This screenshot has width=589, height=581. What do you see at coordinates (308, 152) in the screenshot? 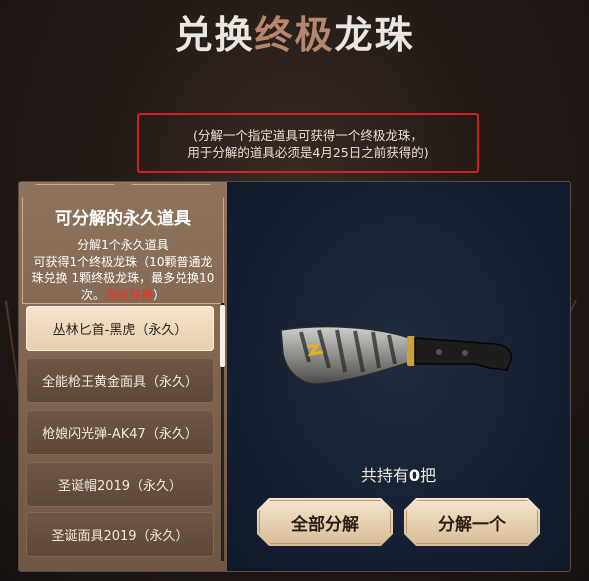
I see `notice-line-2: 用于分解的道具必须是4月25日之前获得的)` at bounding box center [308, 152].